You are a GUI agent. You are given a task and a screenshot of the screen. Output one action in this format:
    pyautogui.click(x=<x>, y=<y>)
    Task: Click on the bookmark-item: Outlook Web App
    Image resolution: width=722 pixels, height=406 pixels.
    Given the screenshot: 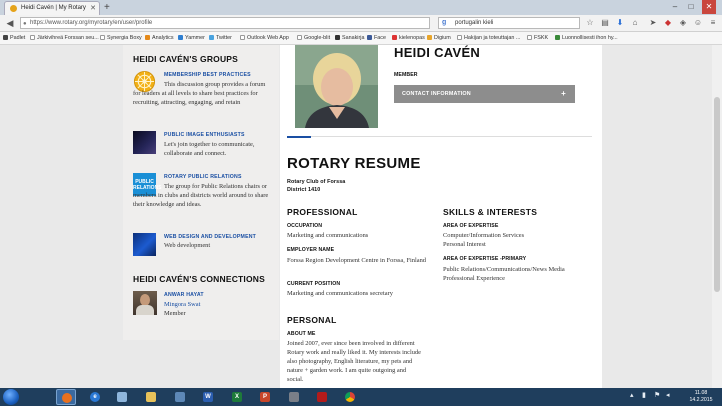 What is the action you would take?
    pyautogui.click(x=264, y=38)
    